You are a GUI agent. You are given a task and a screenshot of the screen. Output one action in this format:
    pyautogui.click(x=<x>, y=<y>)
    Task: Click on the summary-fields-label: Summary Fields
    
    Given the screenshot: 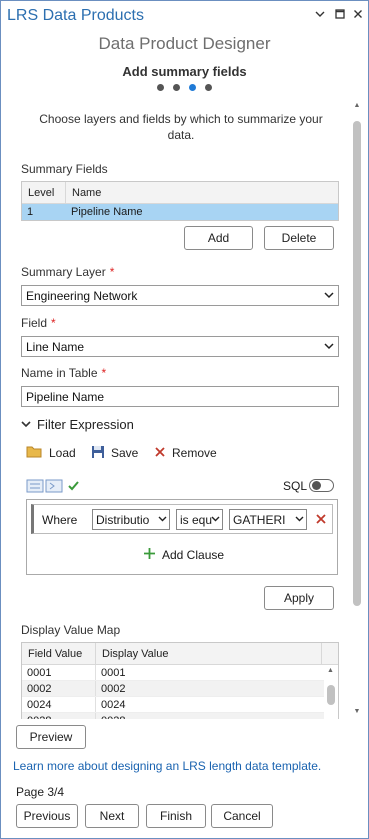 What is the action you would take?
    pyautogui.click(x=64, y=169)
    